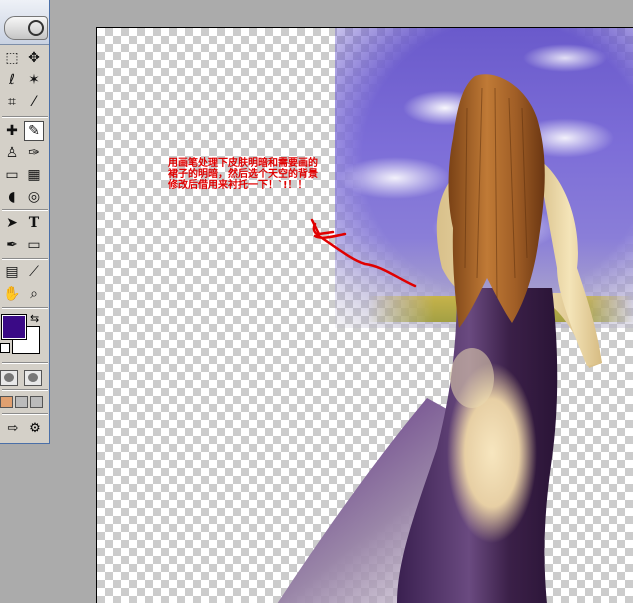 This screenshot has width=633, height=603. What do you see at coordinates (363, 253) in the screenshot?
I see `annotation-arrow-icon` at bounding box center [363, 253].